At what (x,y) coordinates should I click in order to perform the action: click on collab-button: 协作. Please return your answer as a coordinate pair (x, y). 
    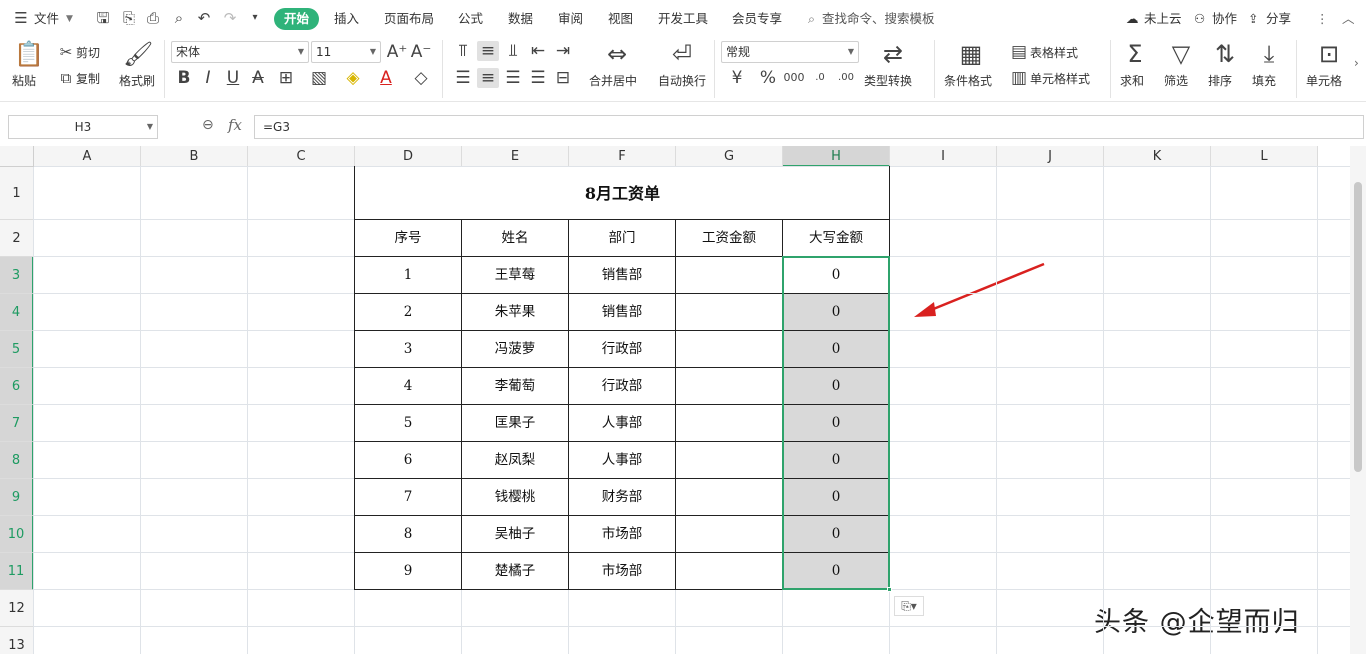
    Looking at the image, I should click on (1224, 19).